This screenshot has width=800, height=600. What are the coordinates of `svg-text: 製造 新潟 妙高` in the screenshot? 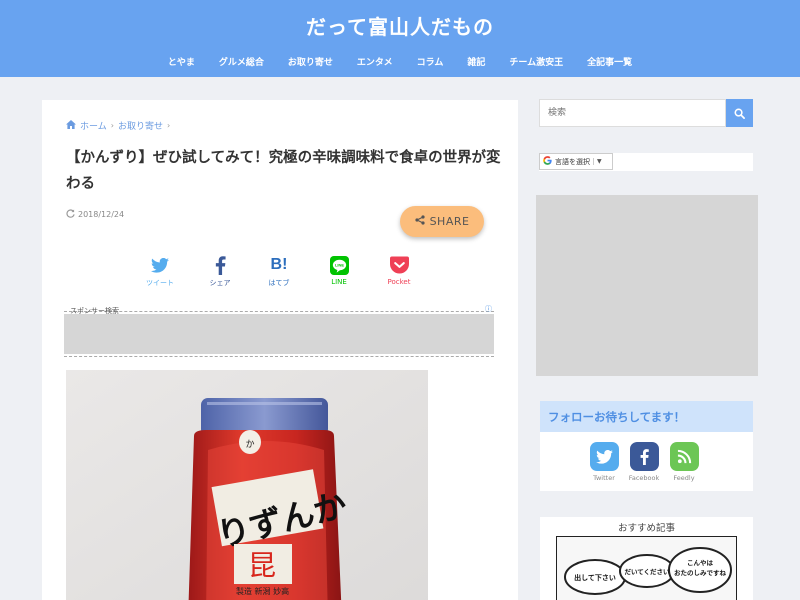 It's located at (262, 591).